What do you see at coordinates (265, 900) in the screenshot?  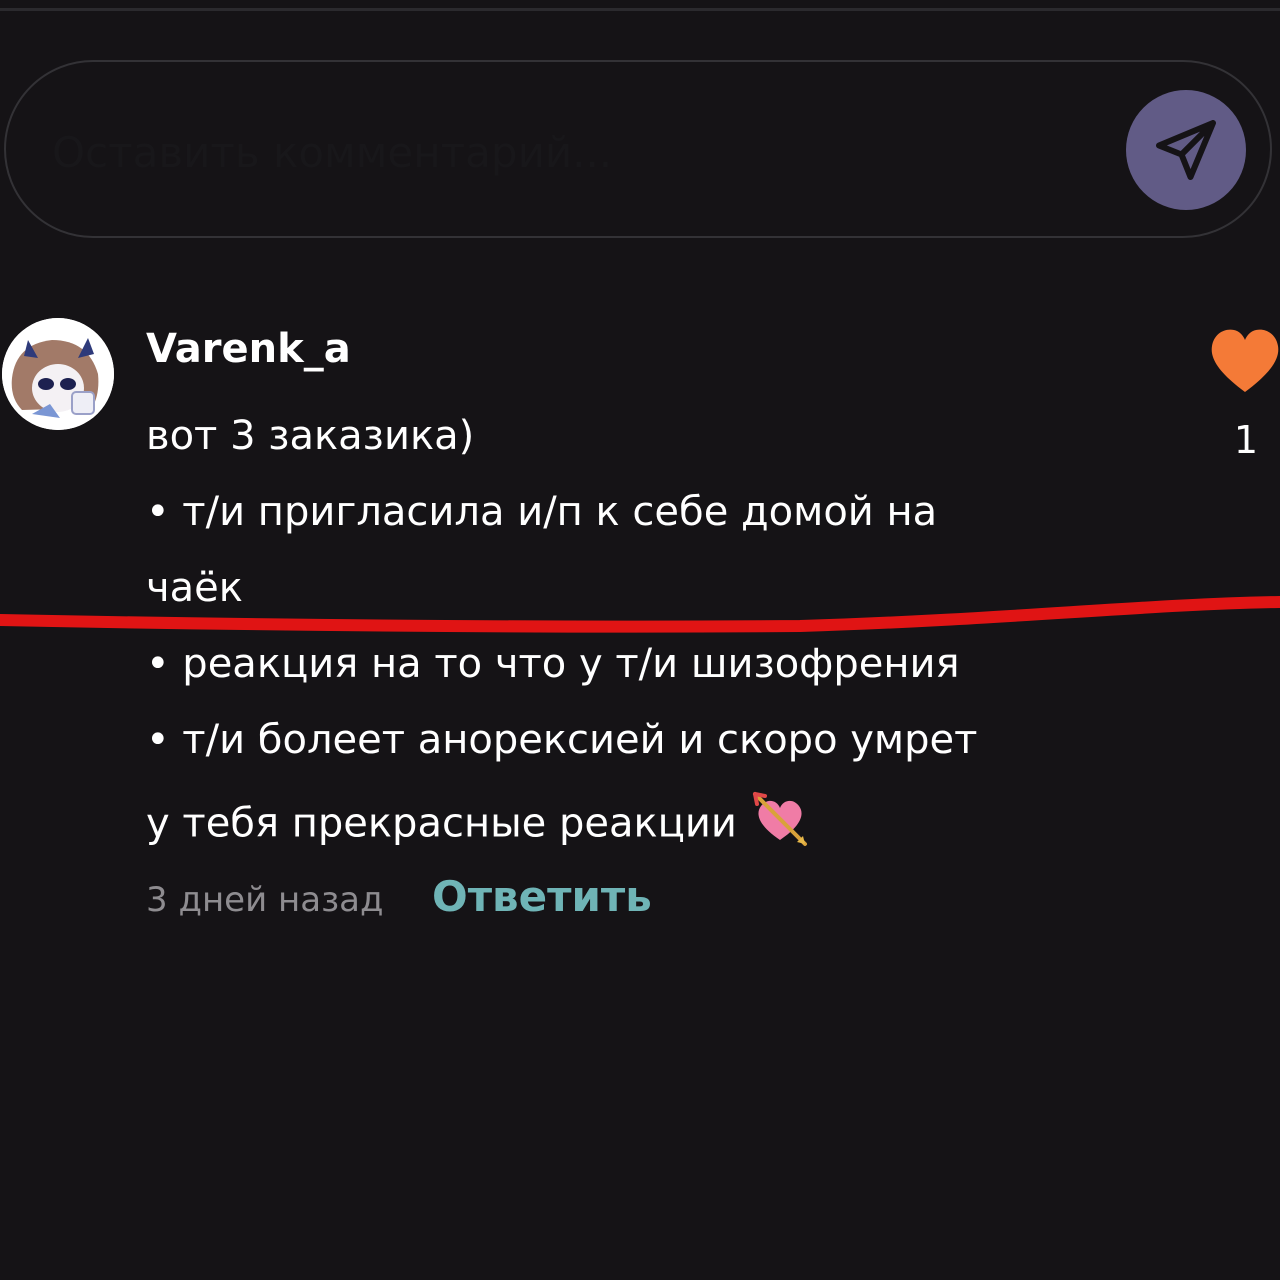 I see `comment-timestamp: 3 дней назад` at bounding box center [265, 900].